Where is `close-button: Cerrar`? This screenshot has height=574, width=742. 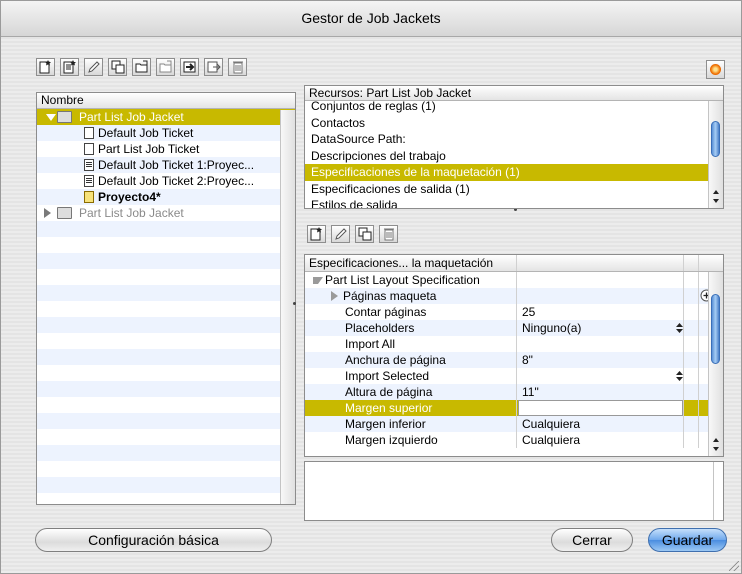
close-button: Cerrar is located at coordinates (592, 540).